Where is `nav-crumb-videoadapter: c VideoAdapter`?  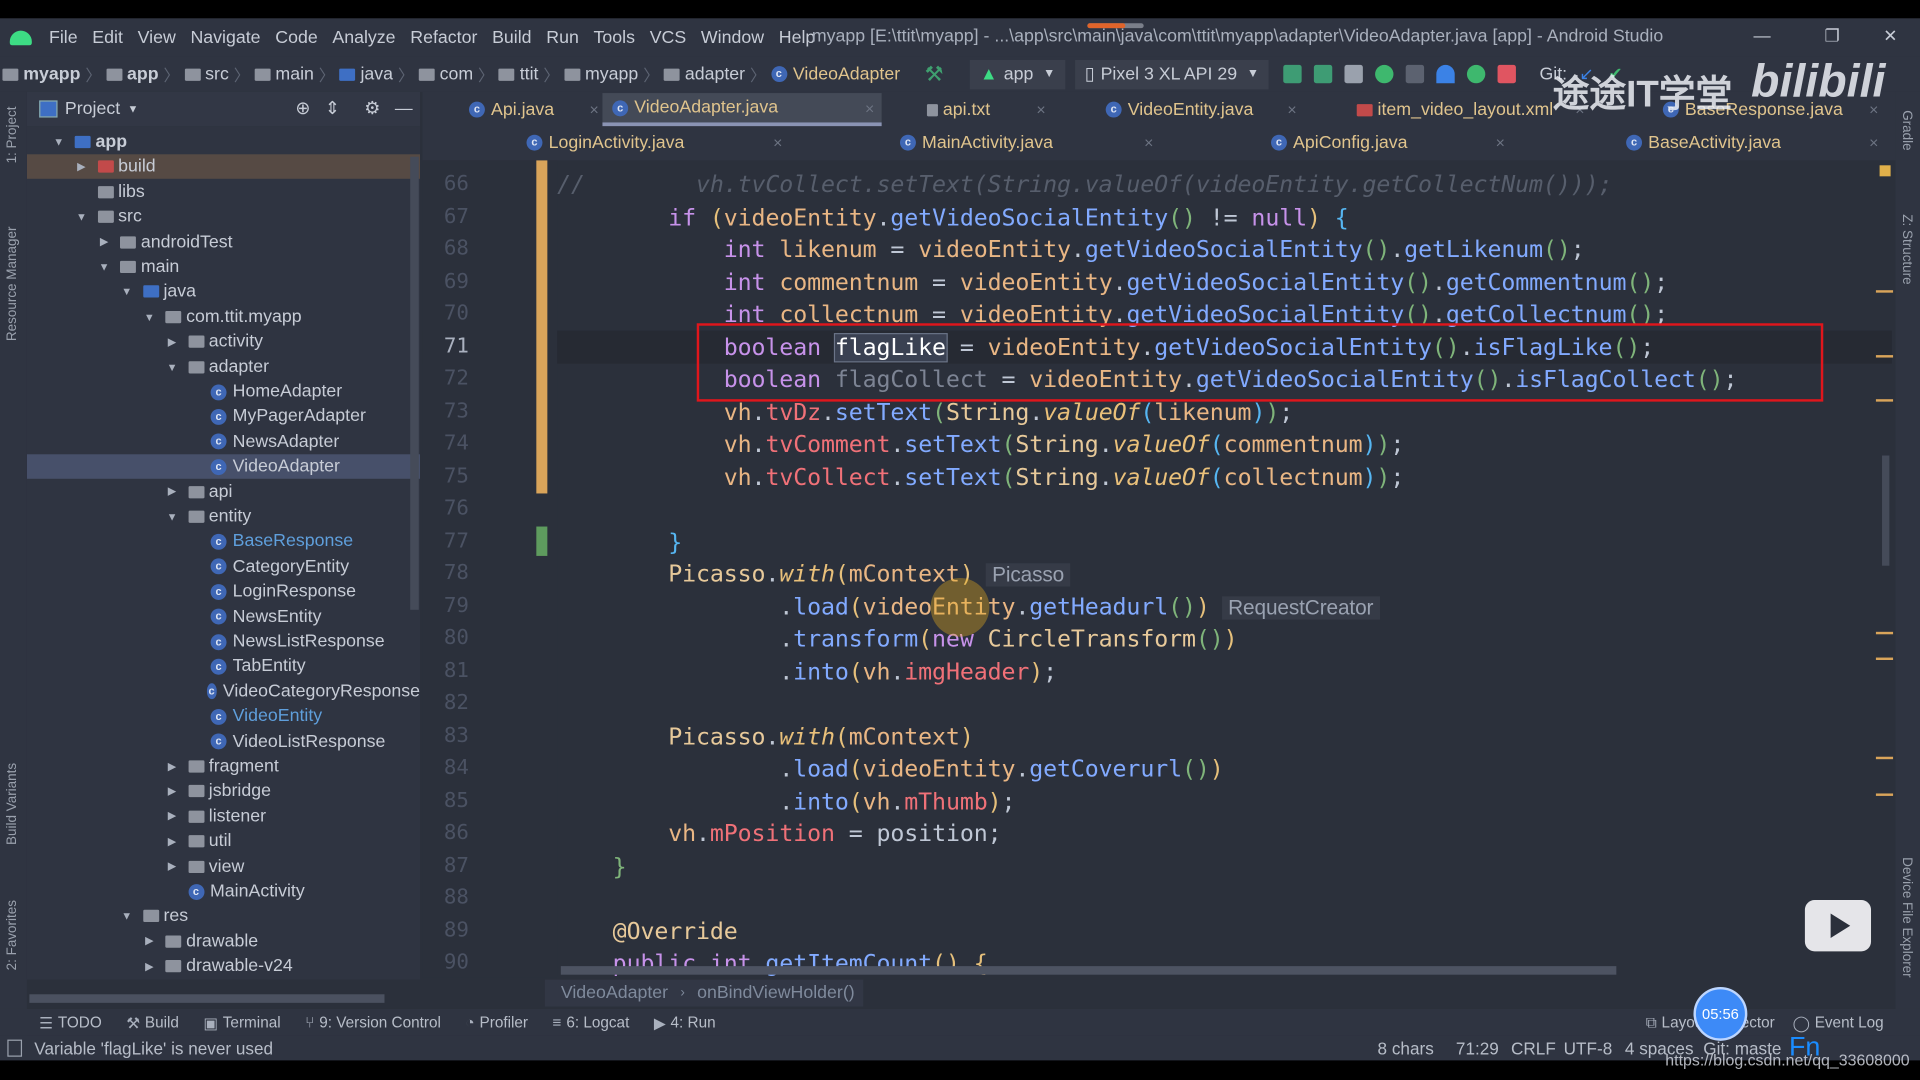 nav-crumb-videoadapter: c VideoAdapter is located at coordinates (835, 74).